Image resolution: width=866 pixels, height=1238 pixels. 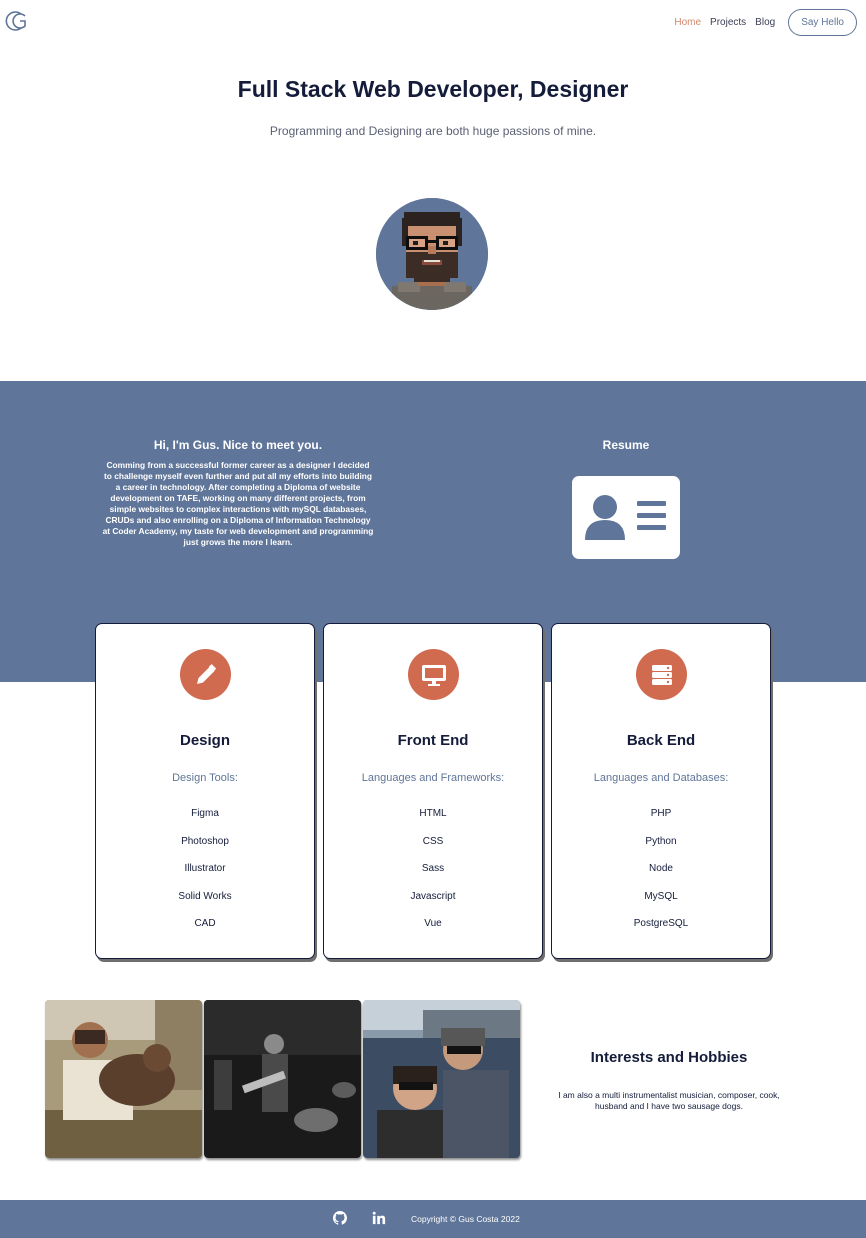 I want to click on nav-link-projects: Projects, so click(x=728, y=22).